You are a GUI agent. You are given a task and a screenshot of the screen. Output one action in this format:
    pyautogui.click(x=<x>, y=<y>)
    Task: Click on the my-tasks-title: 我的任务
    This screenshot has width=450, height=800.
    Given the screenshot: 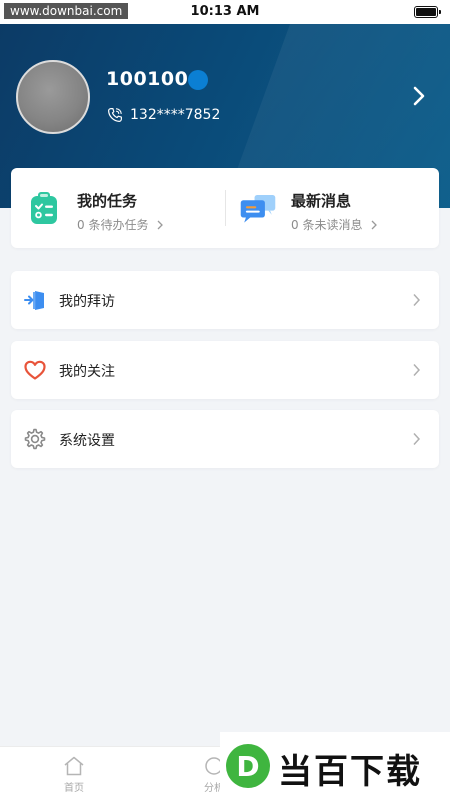 What is the action you would take?
    pyautogui.click(x=107, y=201)
    